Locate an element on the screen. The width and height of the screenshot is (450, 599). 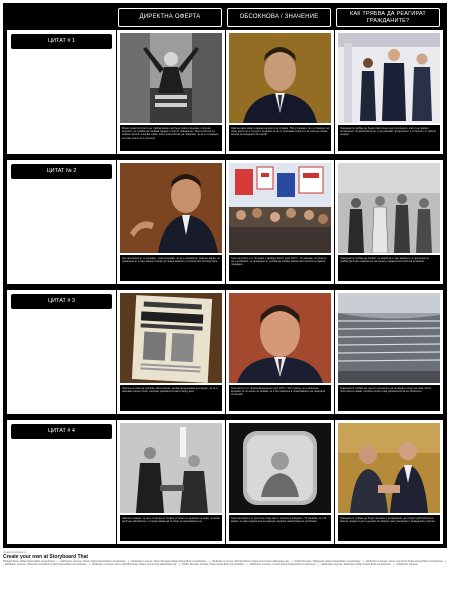
row-label: ЦИТАТ № 2 is located at coordinates (61, 171).